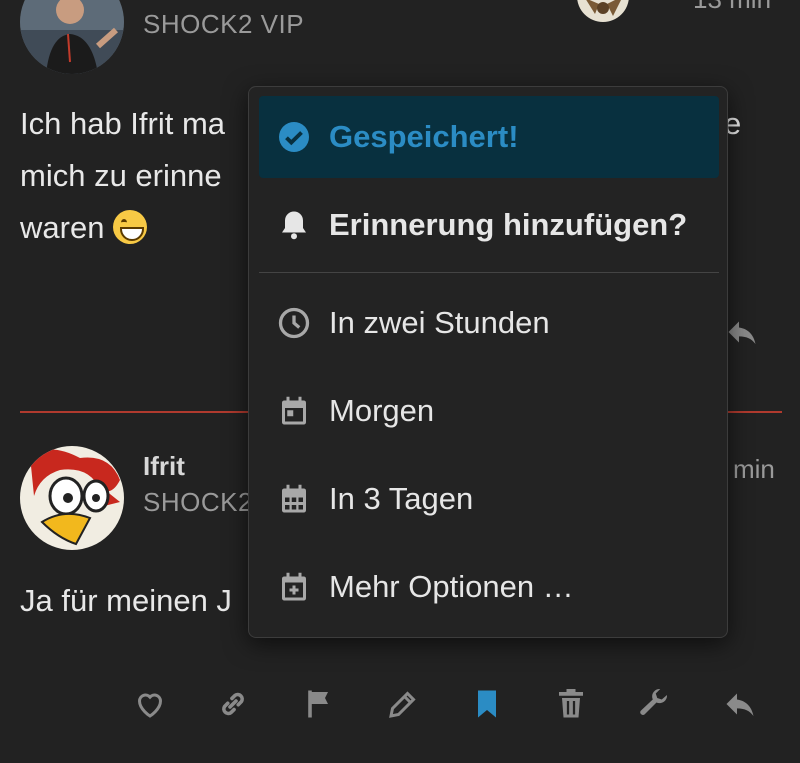  Describe the element at coordinates (126, 600) in the screenshot. I see `post-text-line: Ja für meinen J` at that location.